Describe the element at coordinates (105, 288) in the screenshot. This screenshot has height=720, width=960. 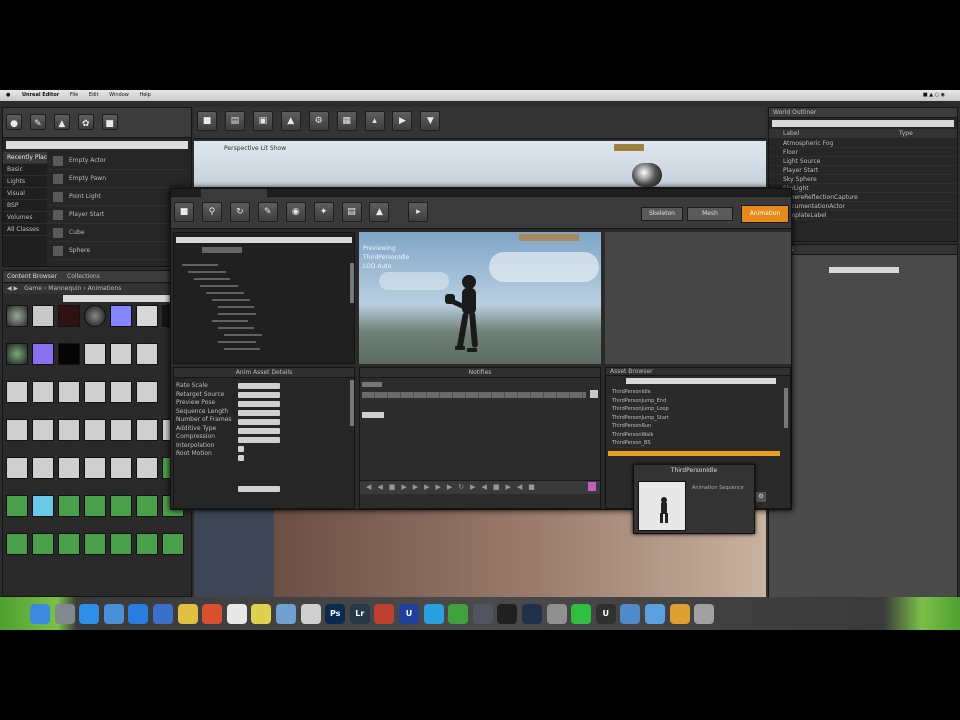
I see `path-segment: Animations` at that location.